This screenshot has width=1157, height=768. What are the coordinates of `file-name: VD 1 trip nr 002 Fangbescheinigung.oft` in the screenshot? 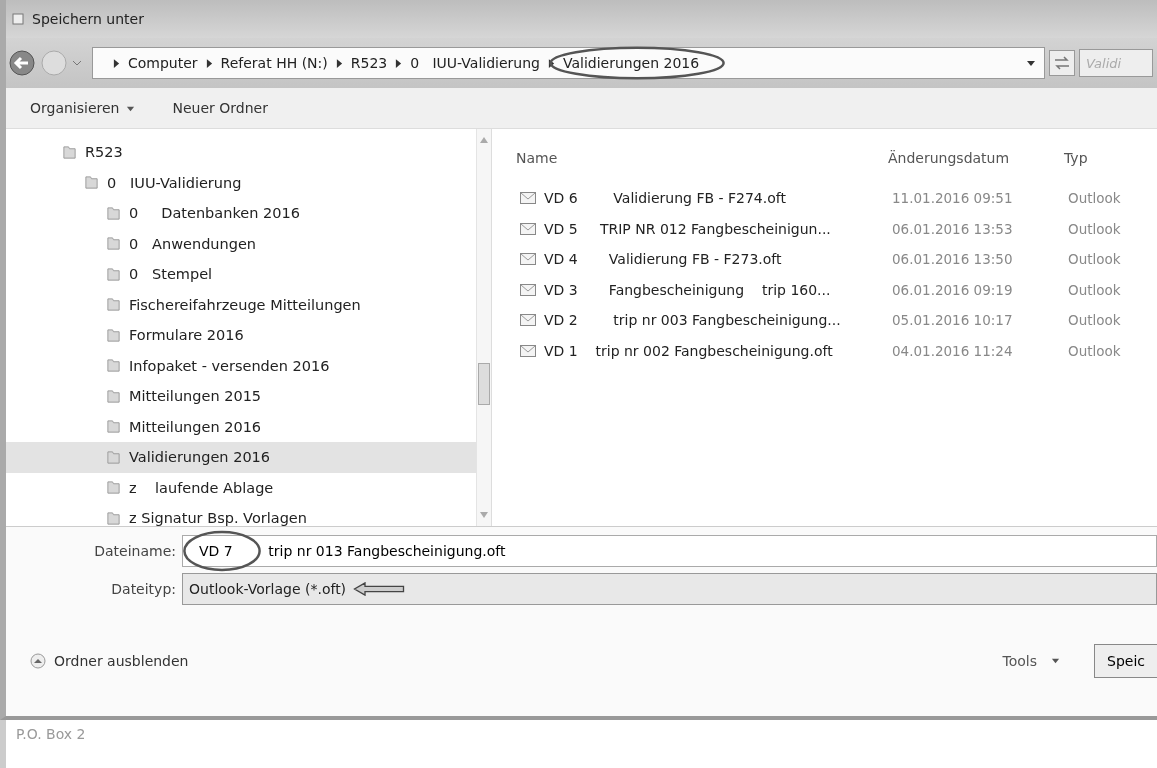 It's located at (688, 350).